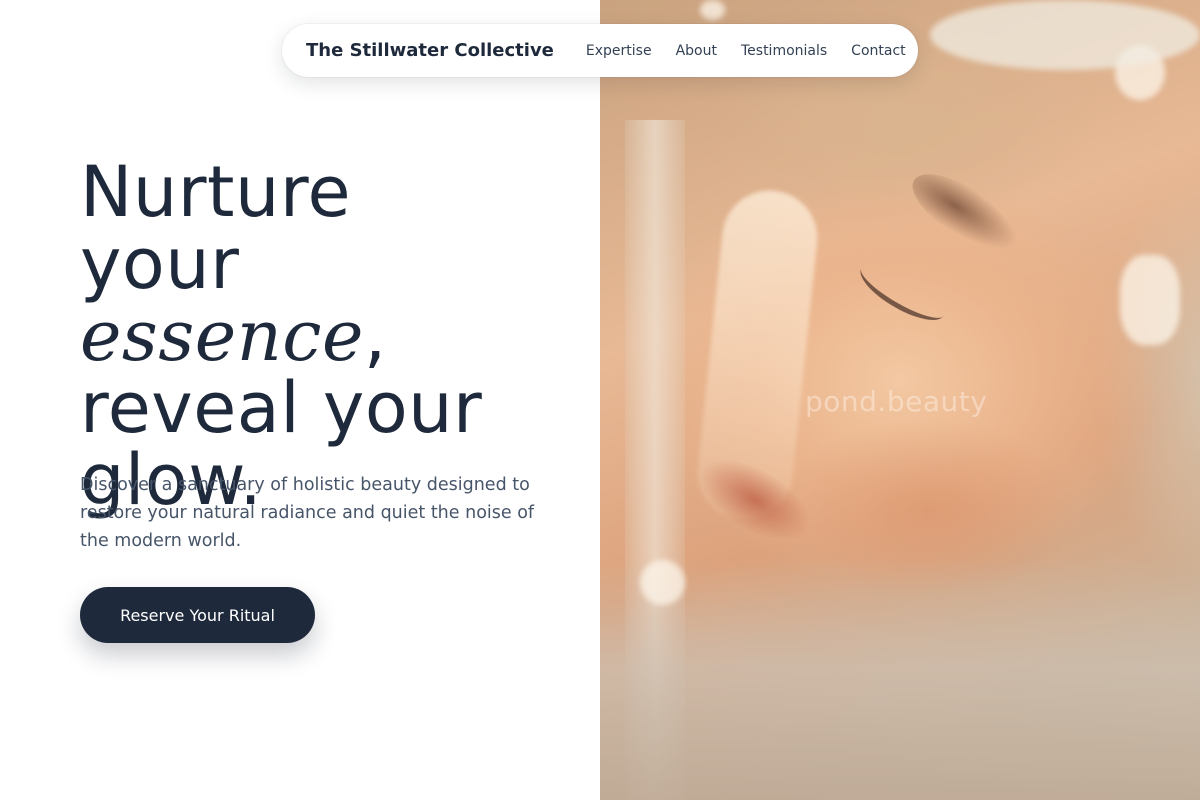 The image size is (1200, 800). Describe the element at coordinates (784, 51) in the screenshot. I see `nav-link-testimonials: Testimonials` at that location.